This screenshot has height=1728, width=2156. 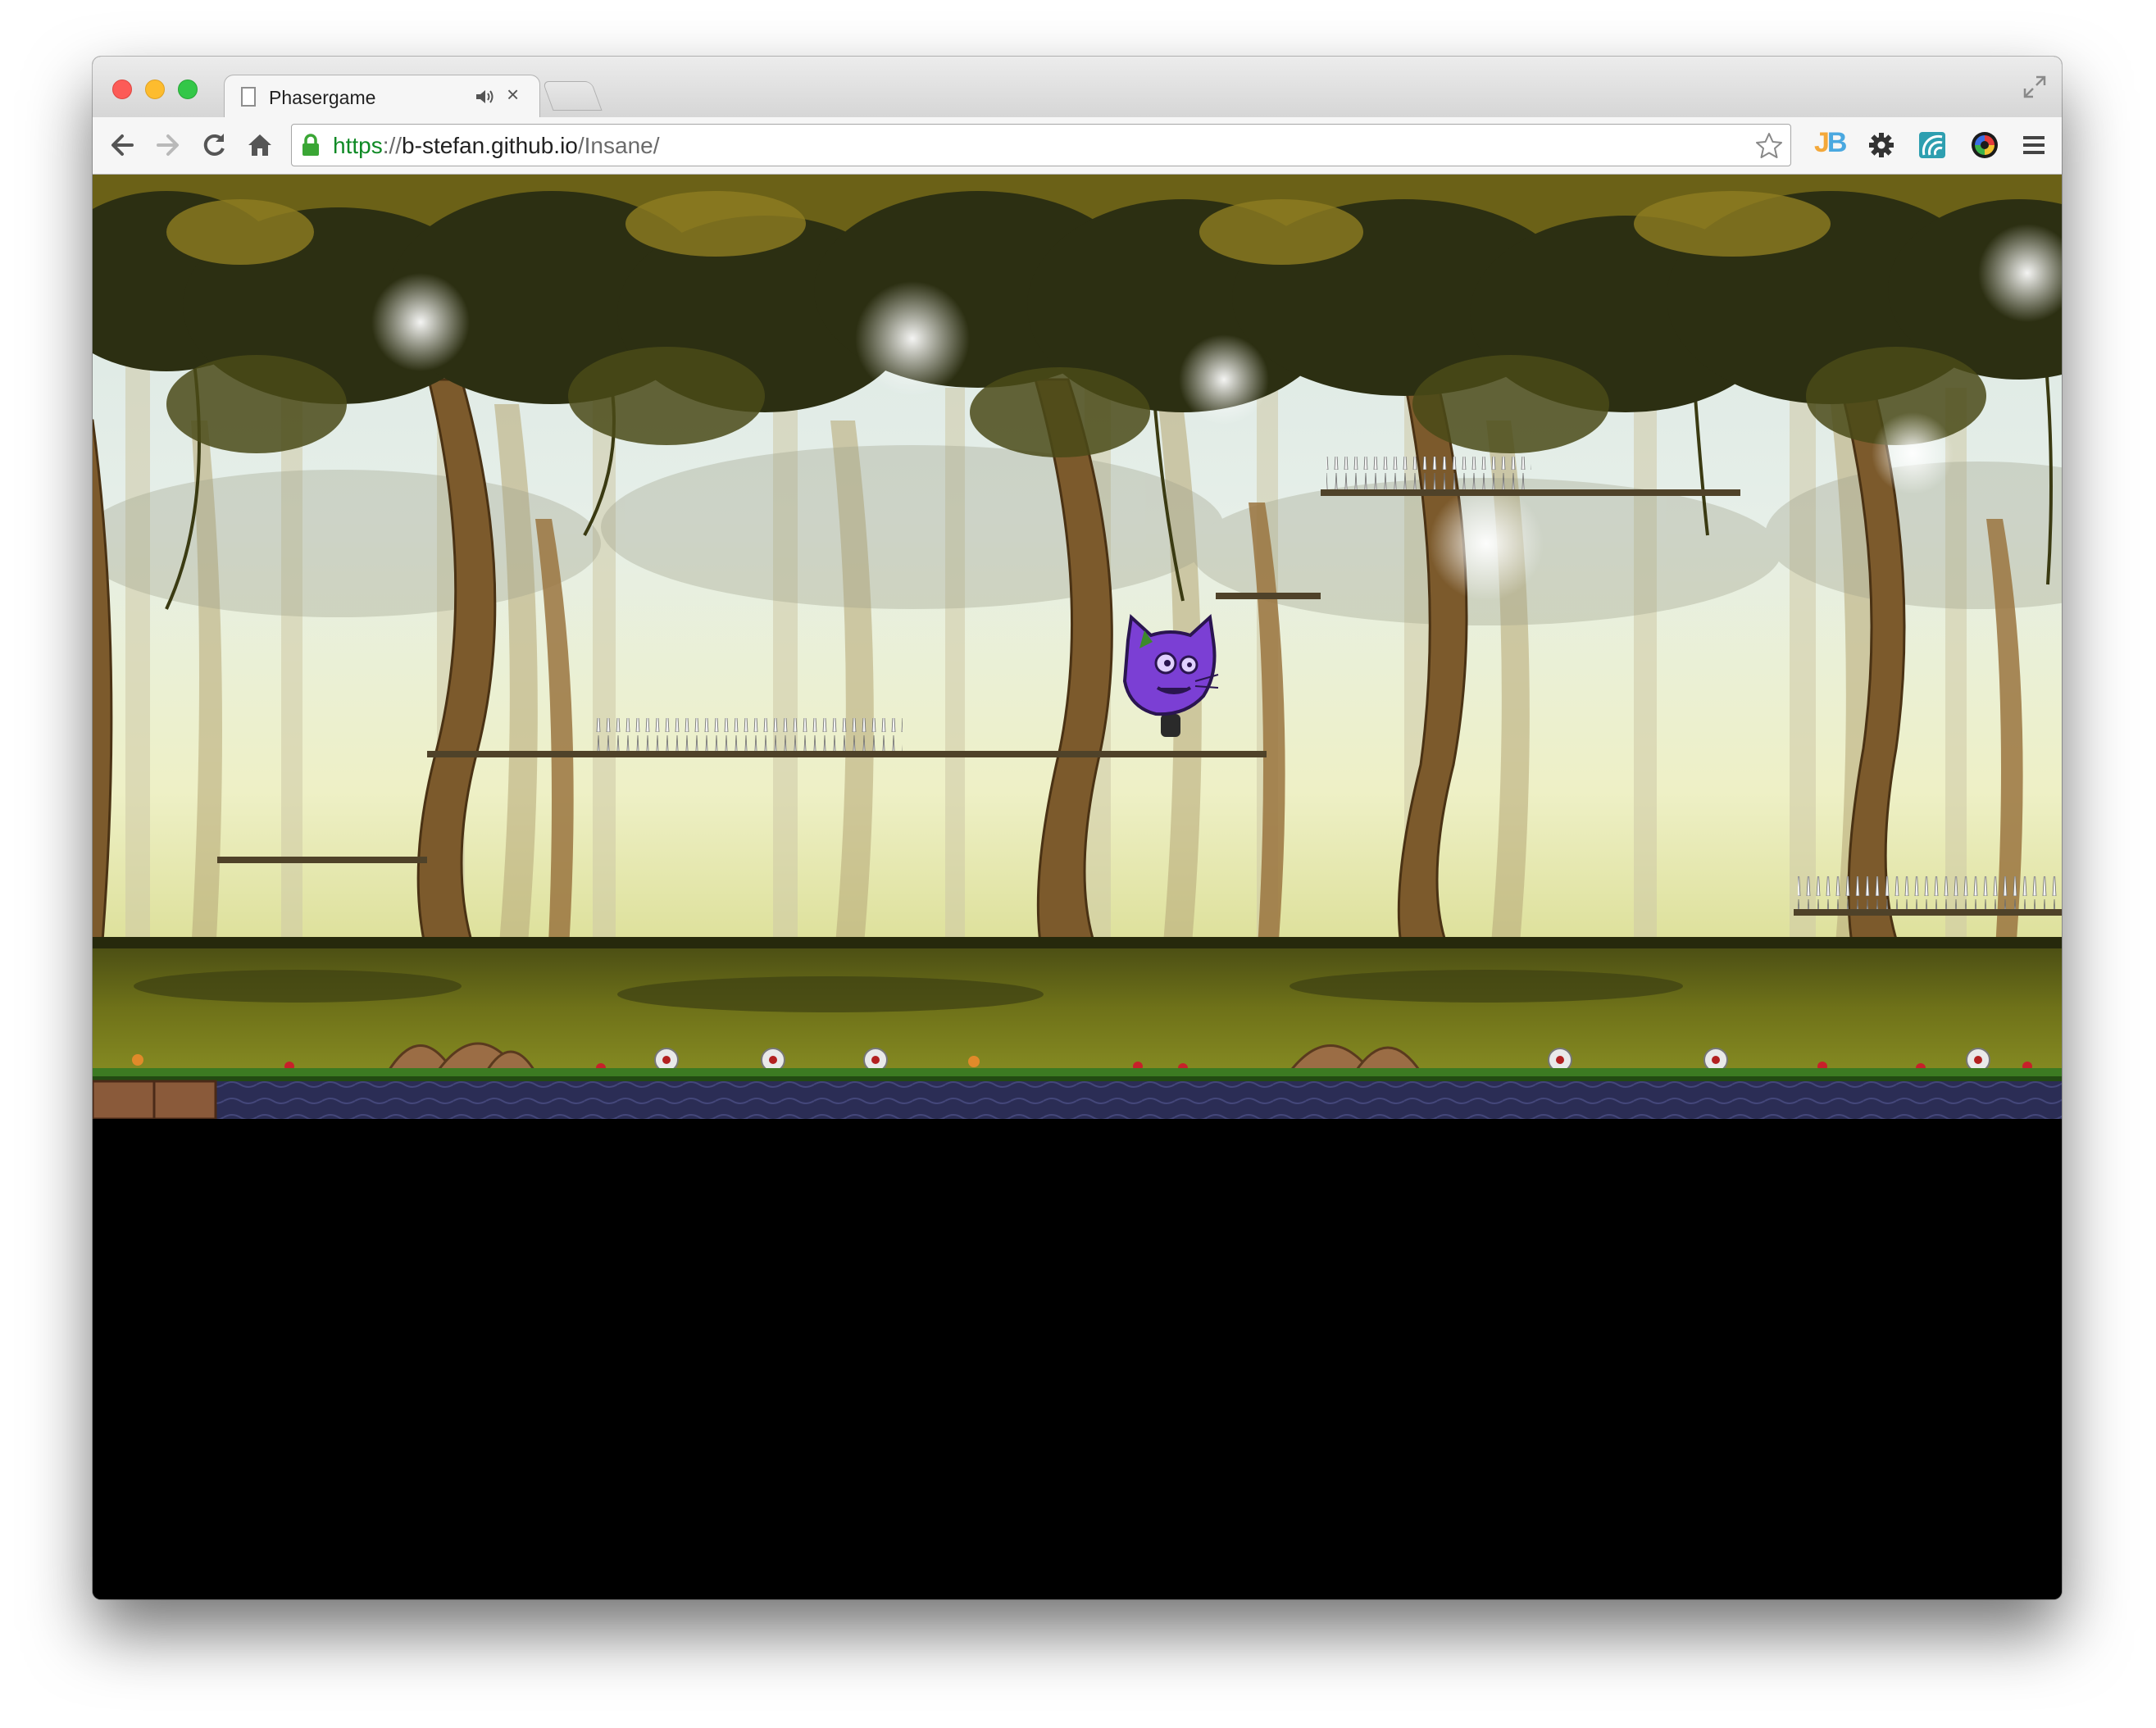 What do you see at coordinates (155, 89) in the screenshot?
I see `window-minimize-button` at bounding box center [155, 89].